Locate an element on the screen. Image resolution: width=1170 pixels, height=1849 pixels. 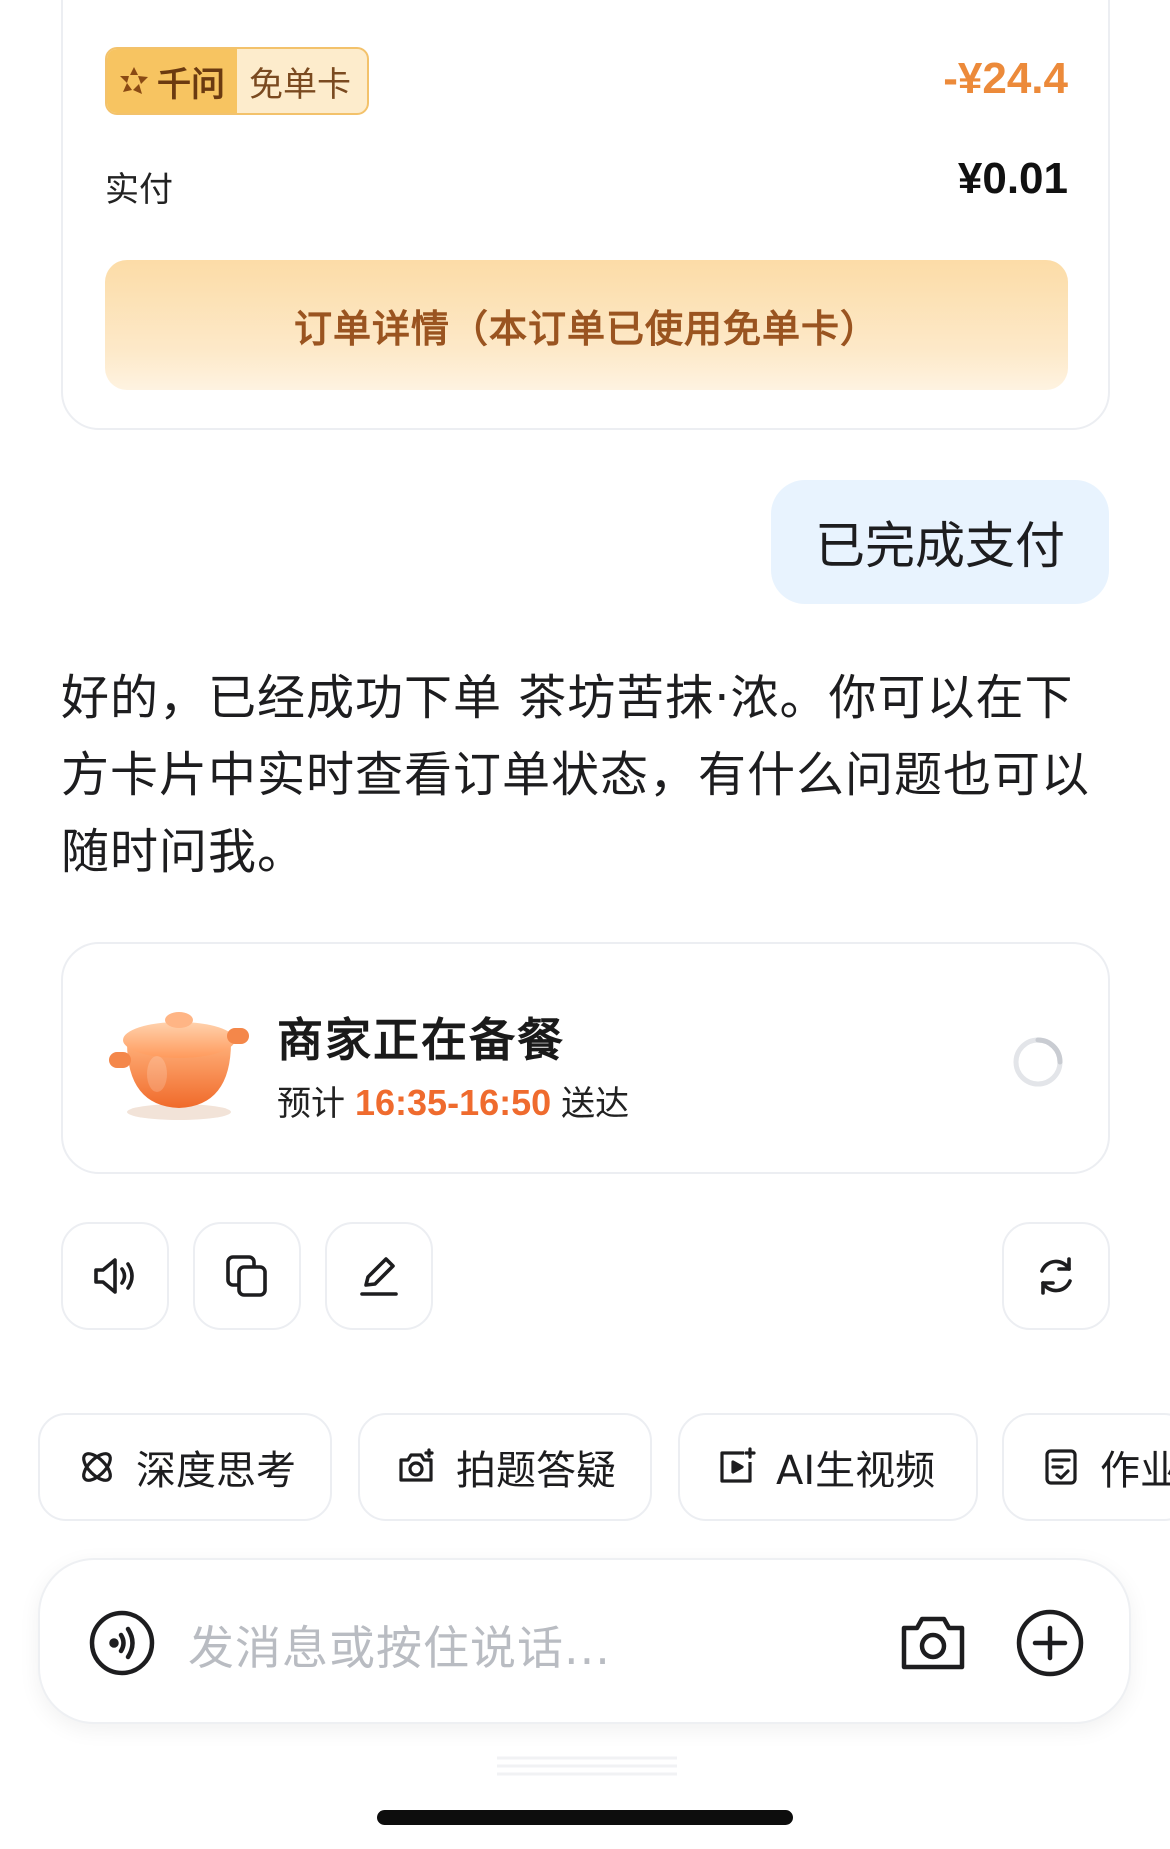
regenerate-button is located at coordinates (1056, 1276).